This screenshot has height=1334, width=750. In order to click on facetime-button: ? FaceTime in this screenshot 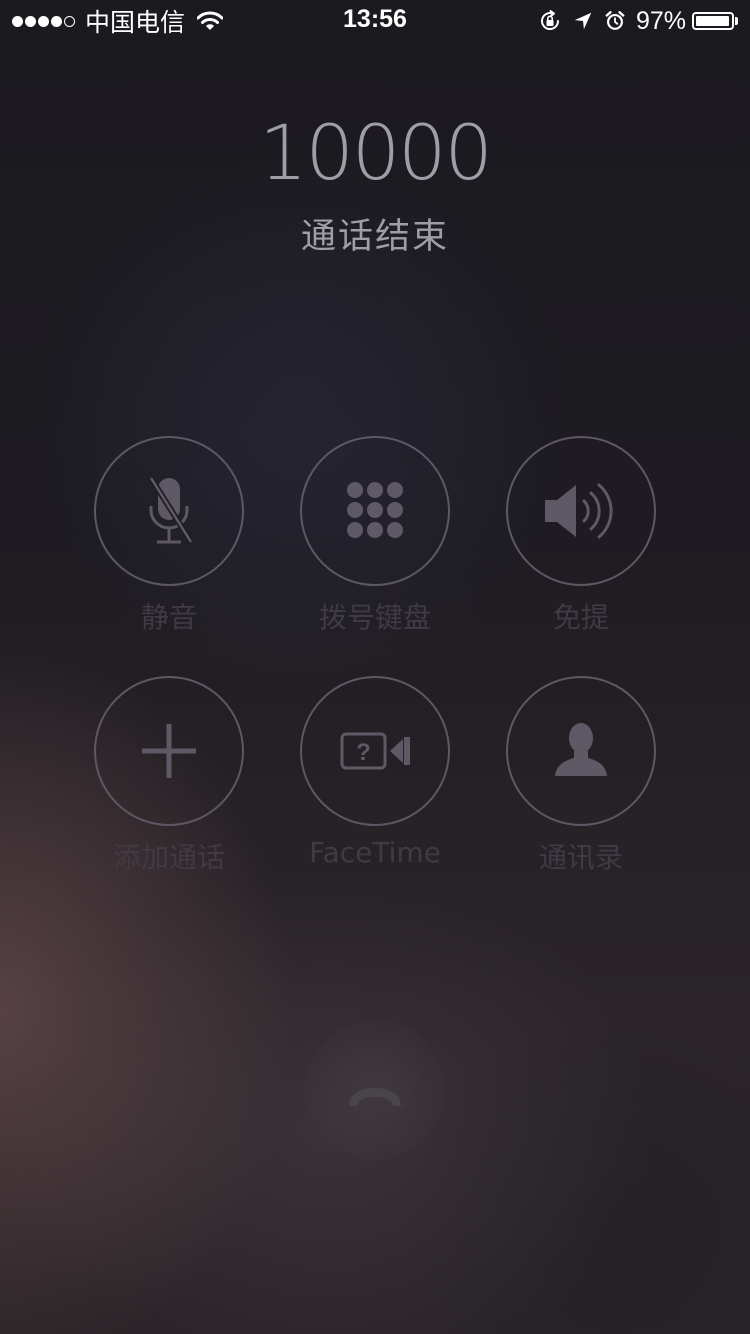, I will do `click(375, 772)`.